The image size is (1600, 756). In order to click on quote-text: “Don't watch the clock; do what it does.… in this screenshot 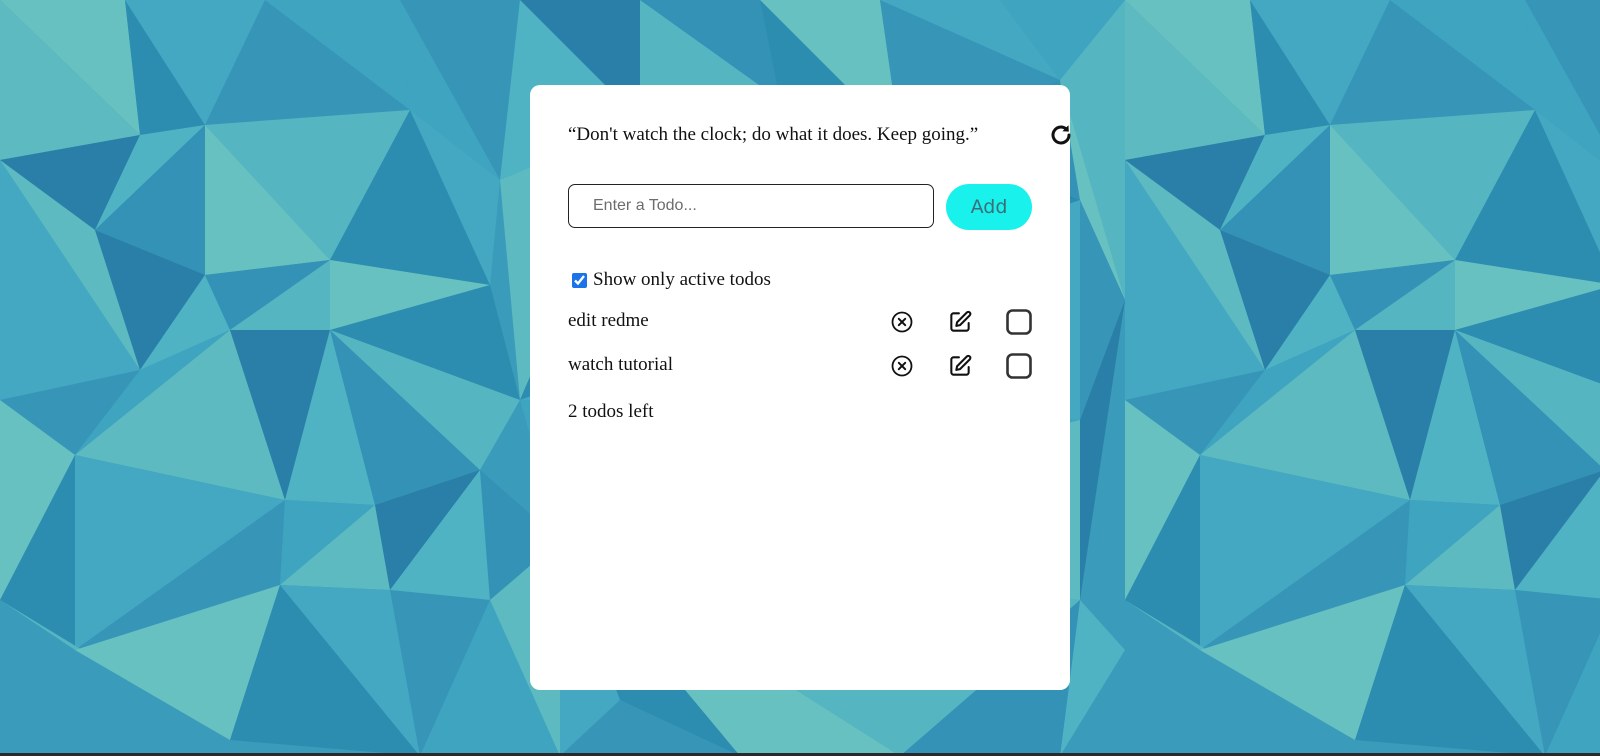, I will do `click(773, 134)`.